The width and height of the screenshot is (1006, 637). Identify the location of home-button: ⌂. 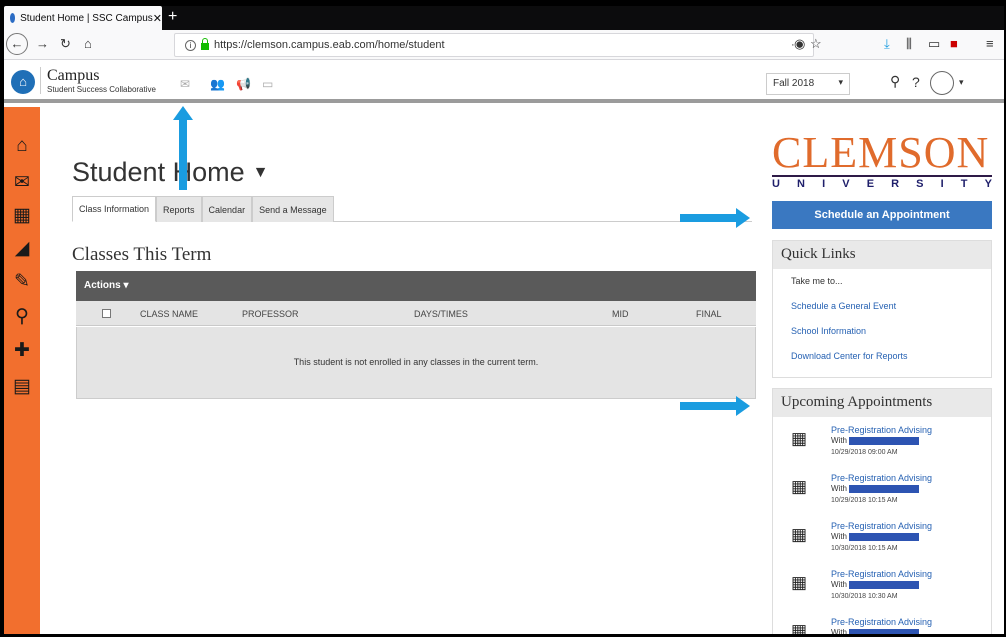
(88, 43).